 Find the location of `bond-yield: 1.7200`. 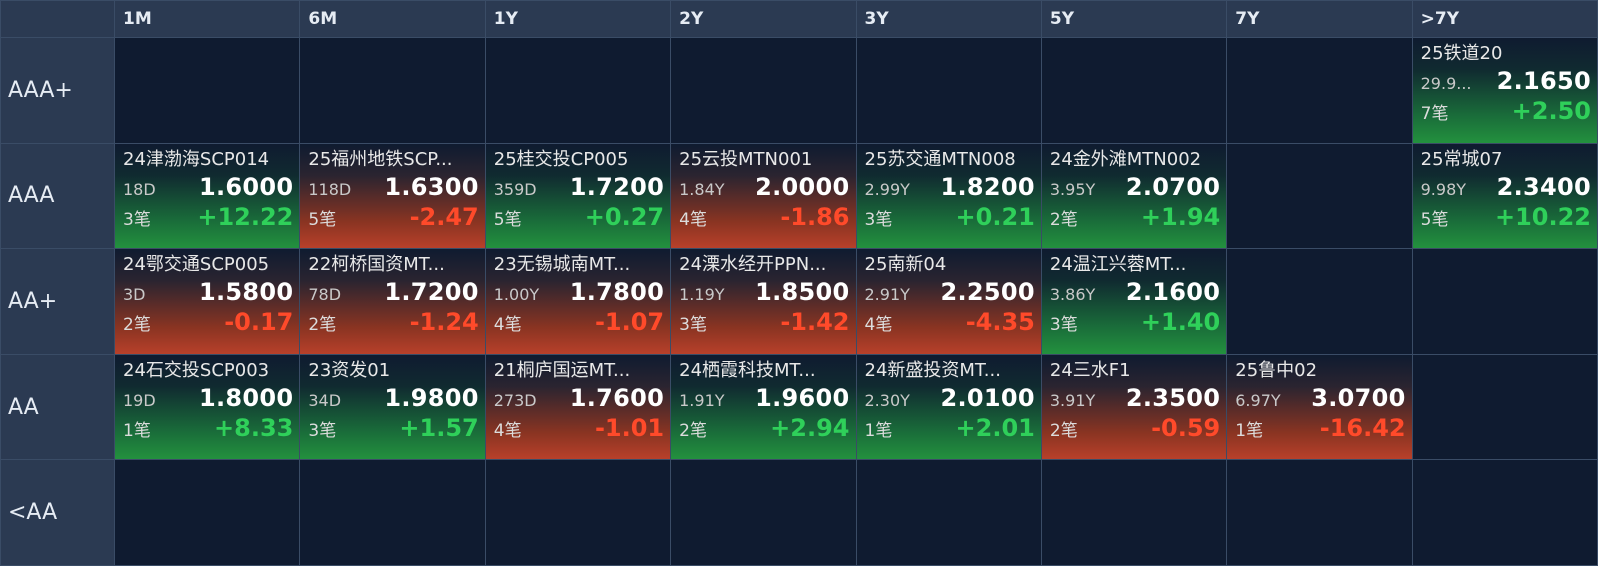

bond-yield: 1.7200 is located at coordinates (431, 292).